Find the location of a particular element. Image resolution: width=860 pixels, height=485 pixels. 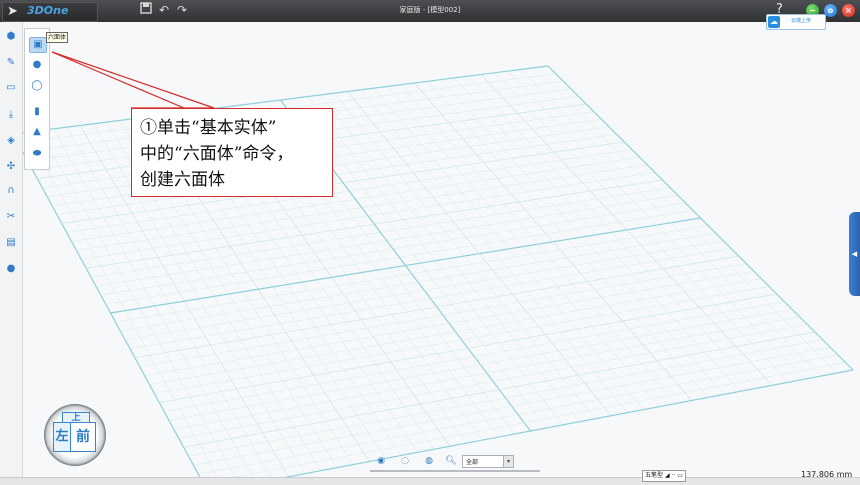

edit-sketch-icon: ▭ is located at coordinates (11, 88).